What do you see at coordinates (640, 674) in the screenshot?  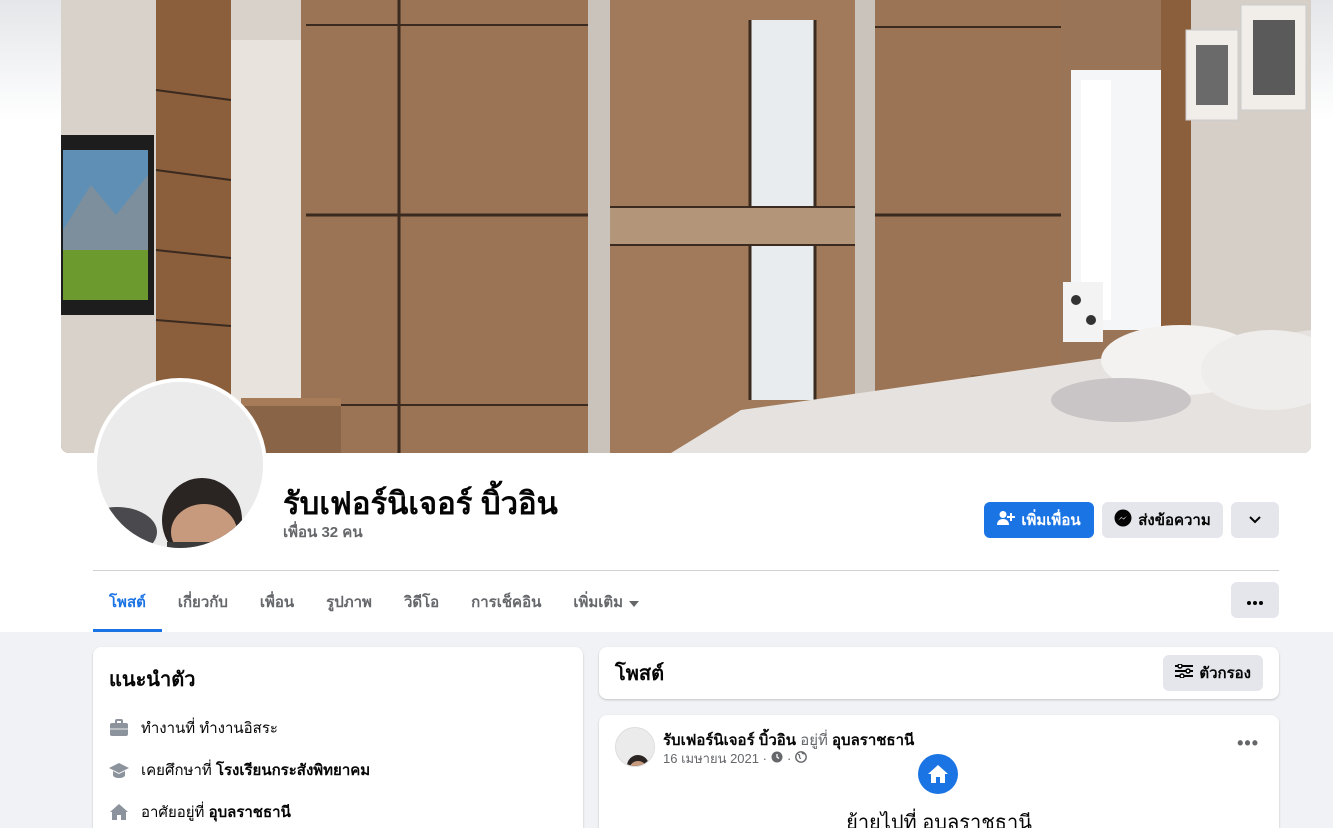 I see `posts-title: โพสต์` at bounding box center [640, 674].